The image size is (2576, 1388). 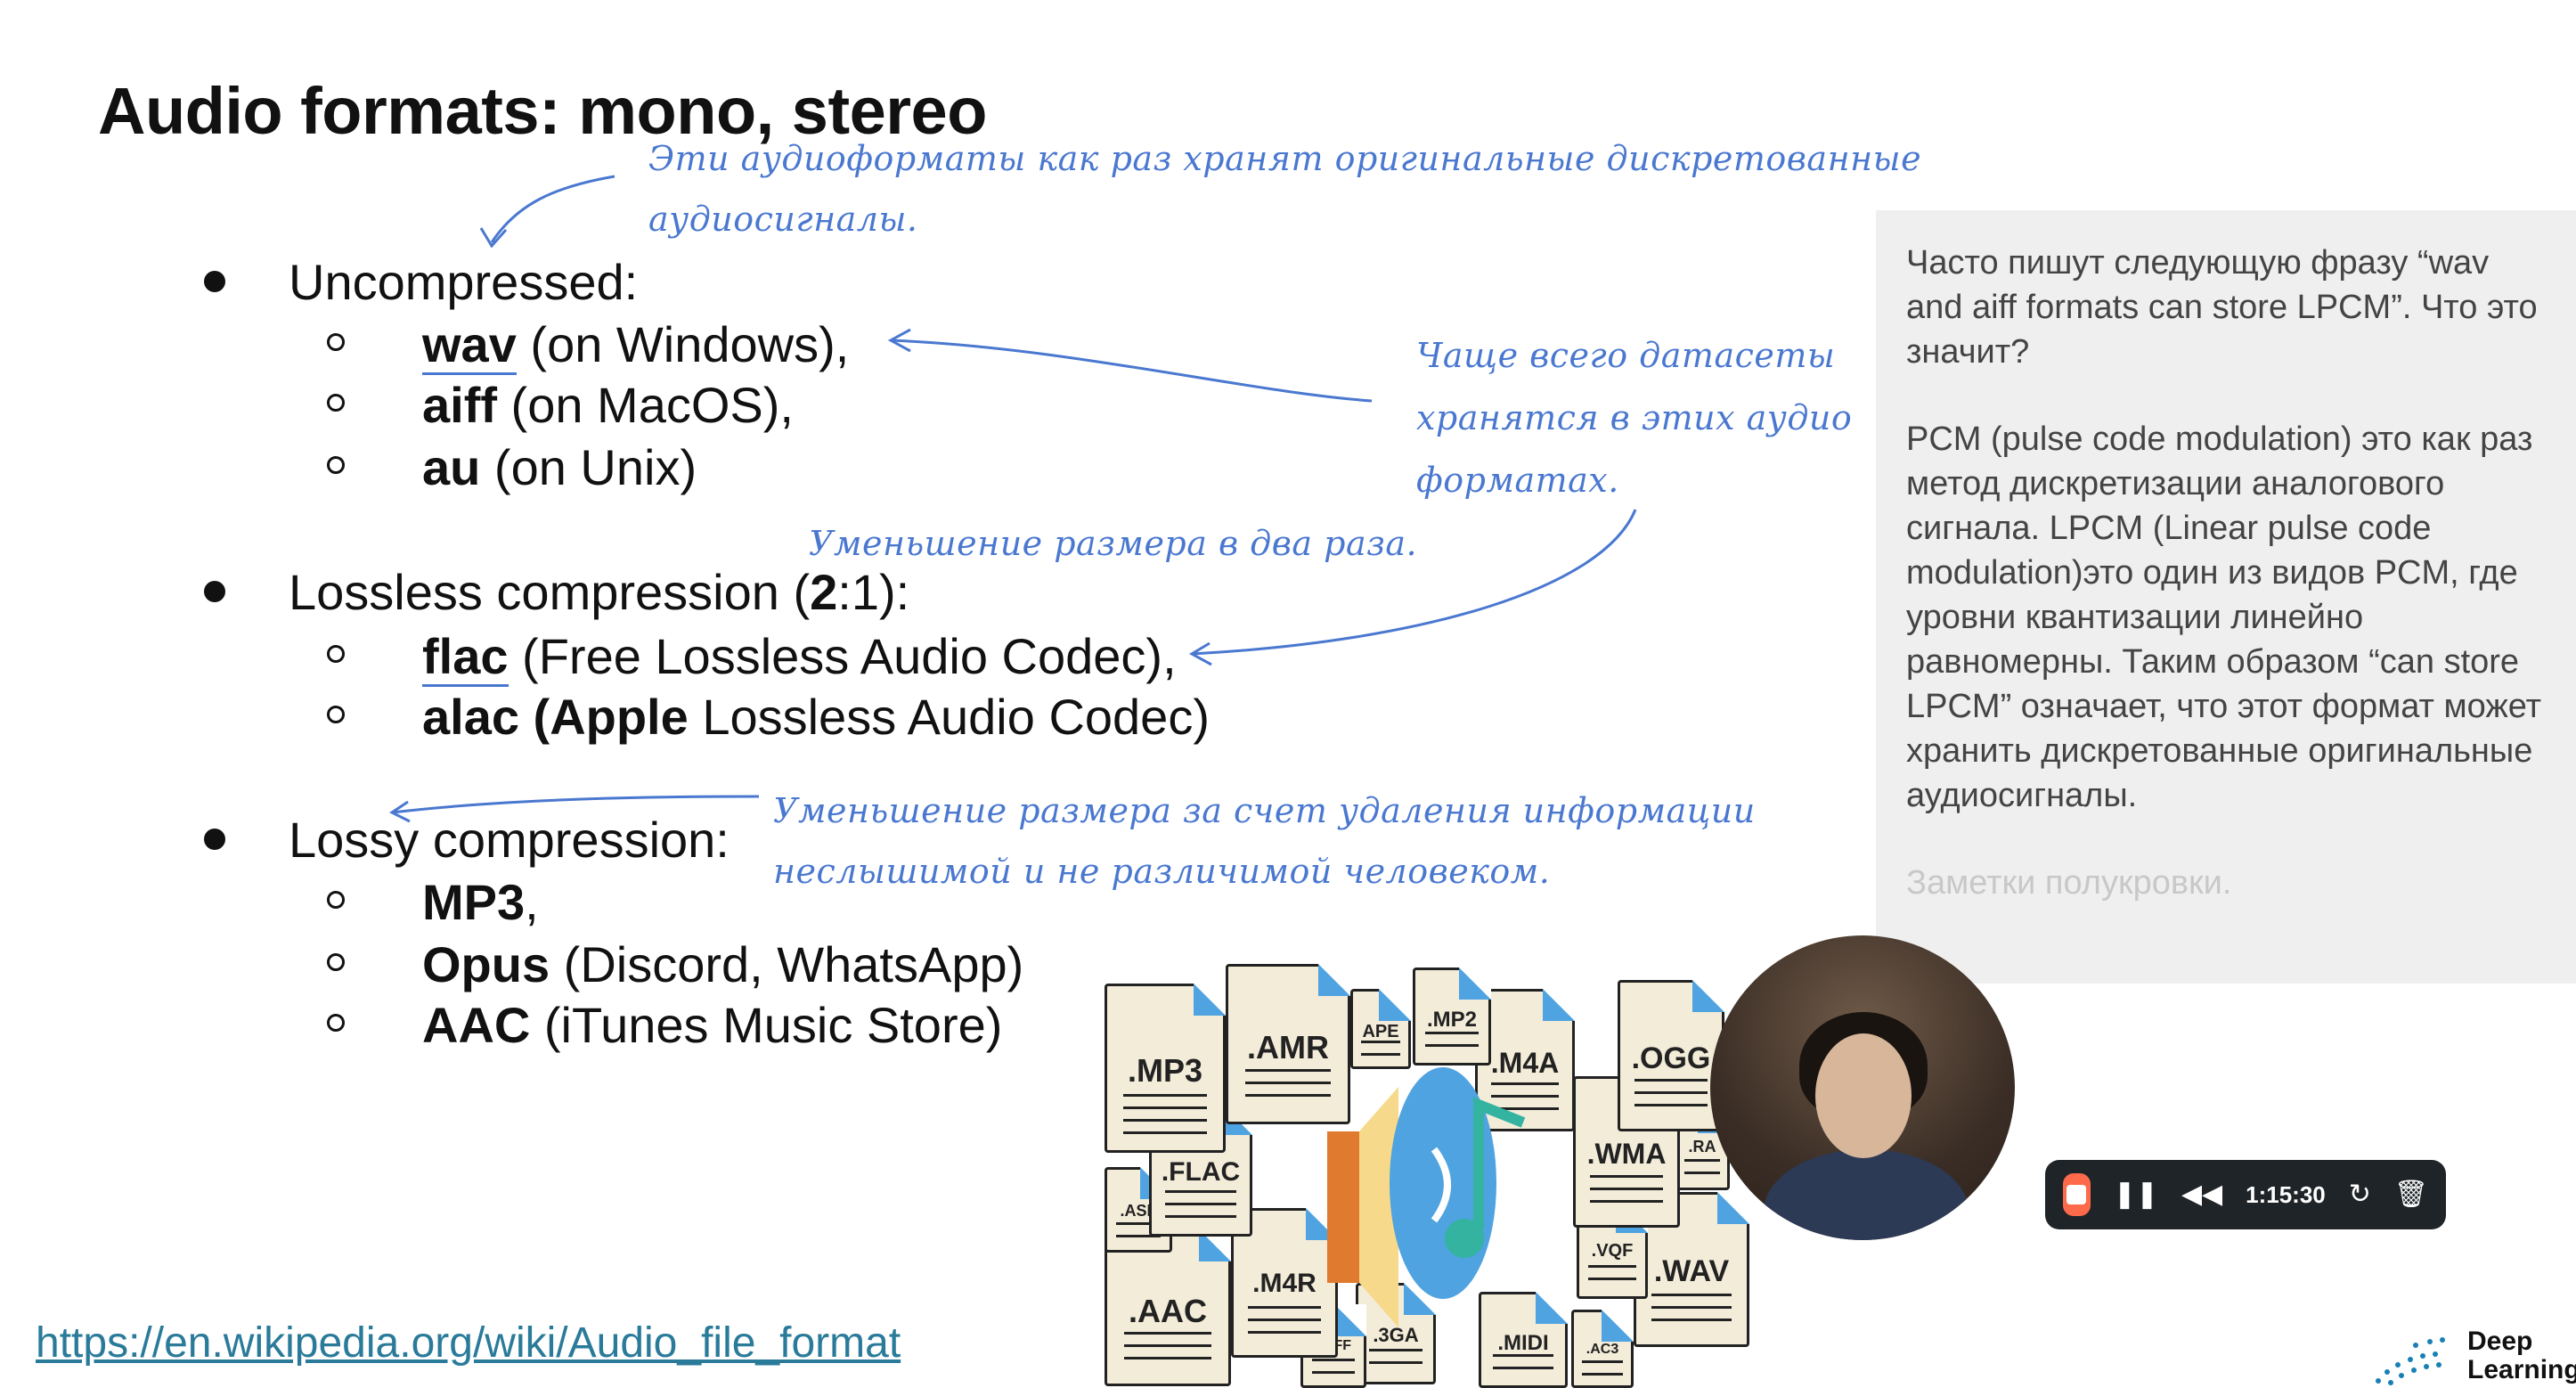 What do you see at coordinates (494, 238) in the screenshot?
I see `arrow-top-head` at bounding box center [494, 238].